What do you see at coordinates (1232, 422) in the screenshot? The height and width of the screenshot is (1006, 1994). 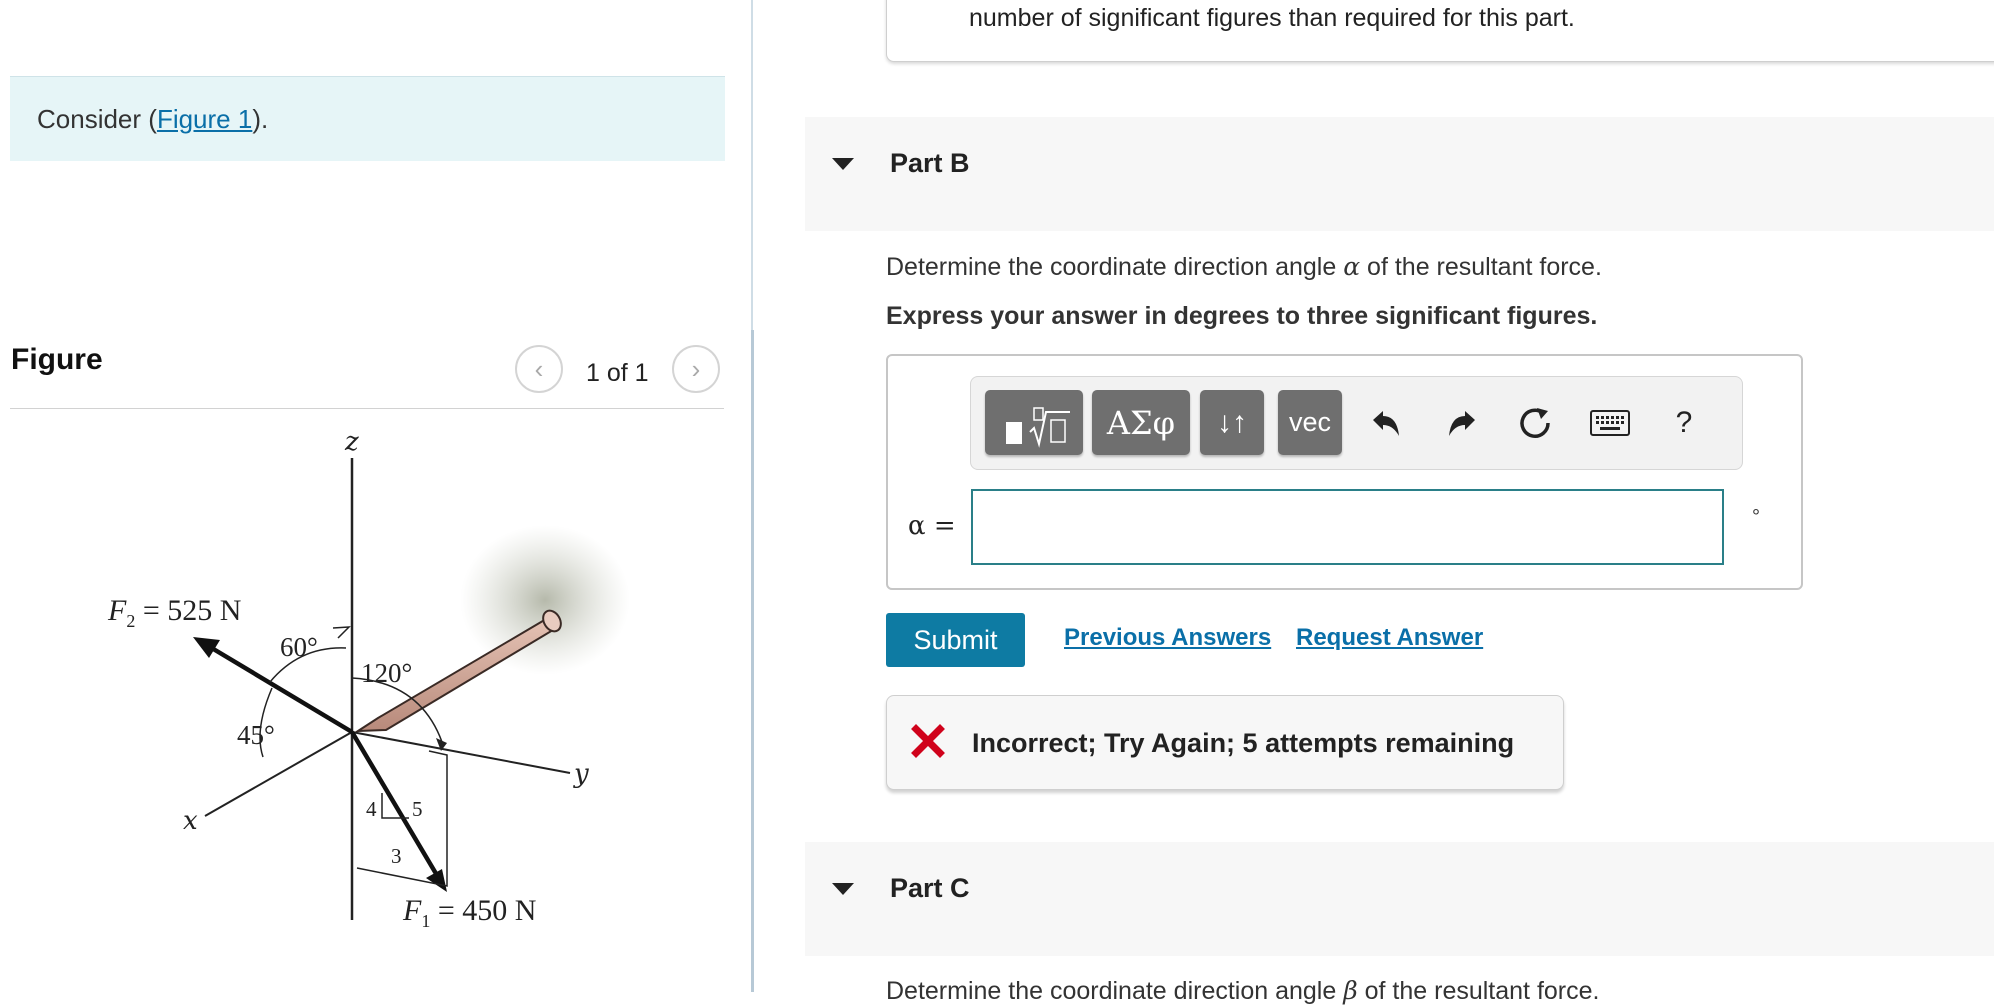 I see `arrows-button: ↓↑` at bounding box center [1232, 422].